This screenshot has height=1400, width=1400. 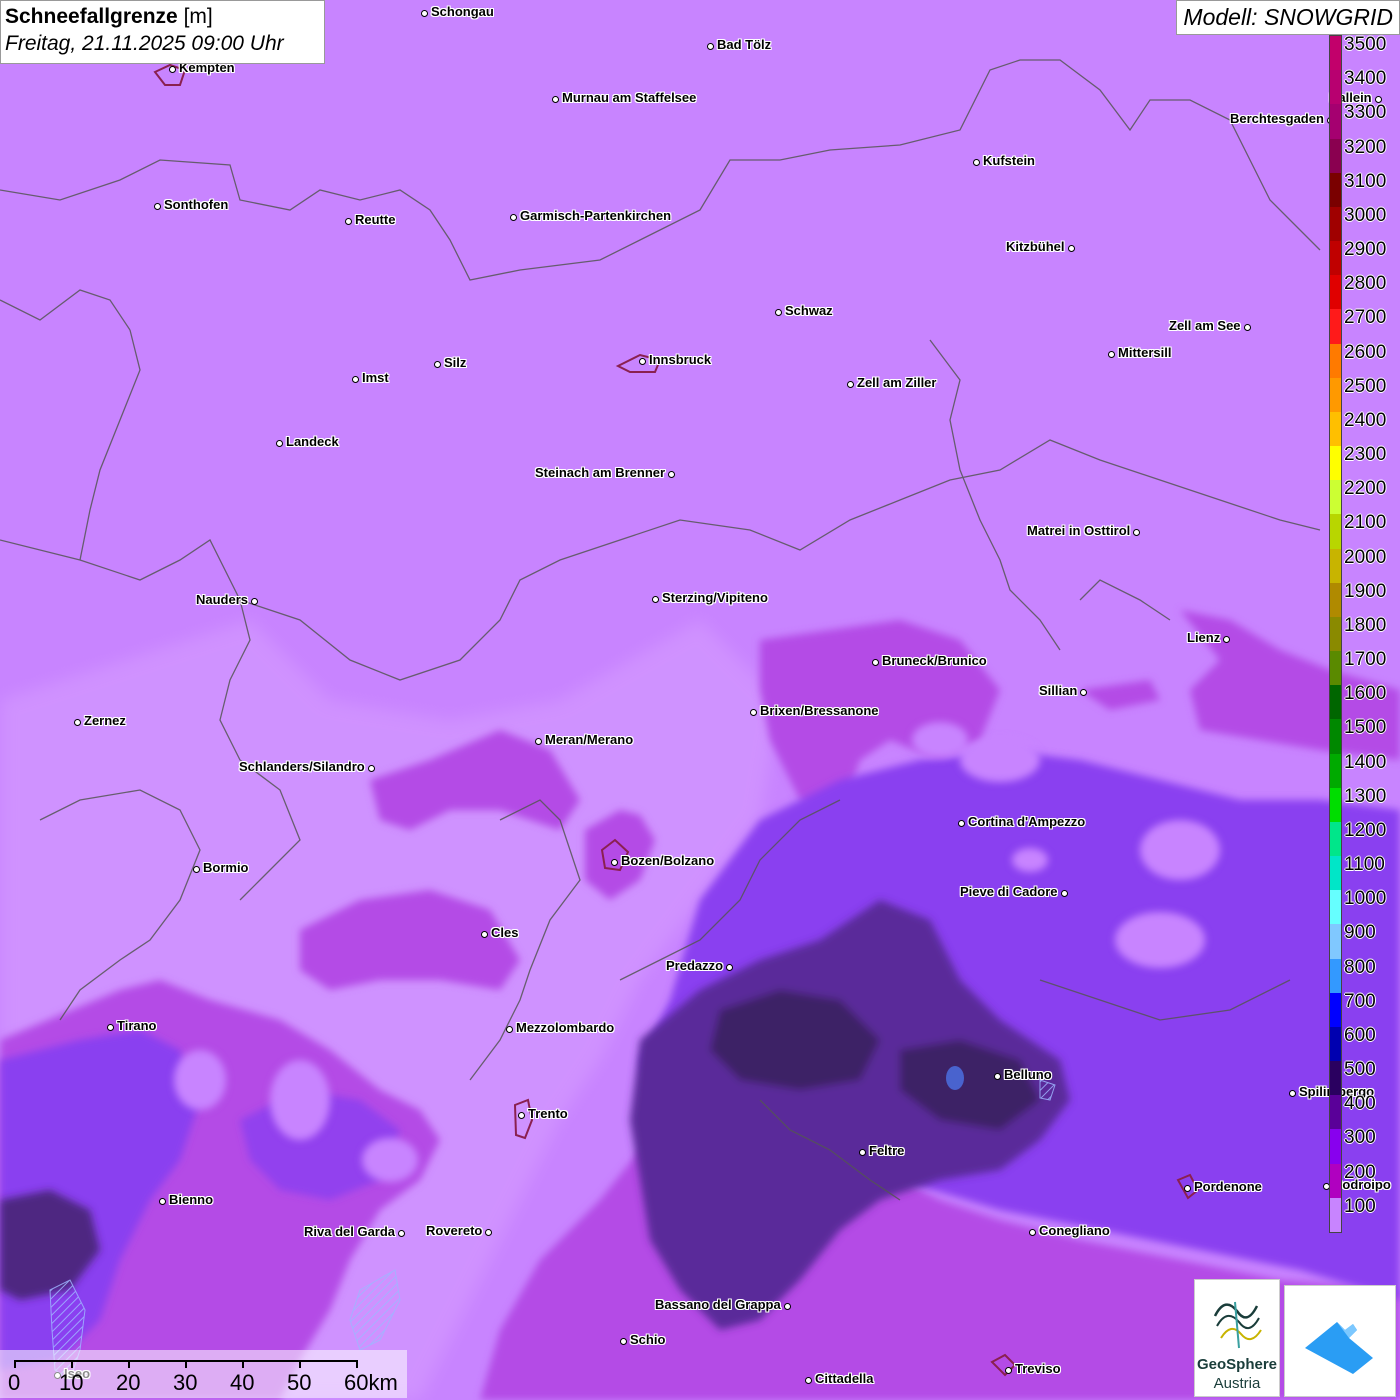 I want to click on city-label: Kitzbühel, so click(x=1035, y=246).